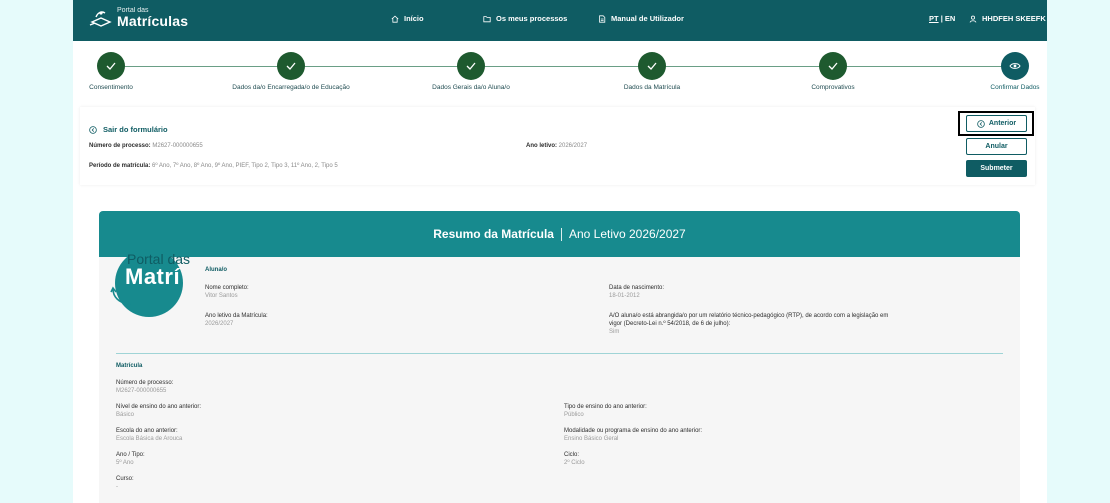 The width and height of the screenshot is (1110, 503). What do you see at coordinates (291, 87) in the screenshot?
I see `step-2-label: Dados da/o Encarregada/o de Educação` at bounding box center [291, 87].